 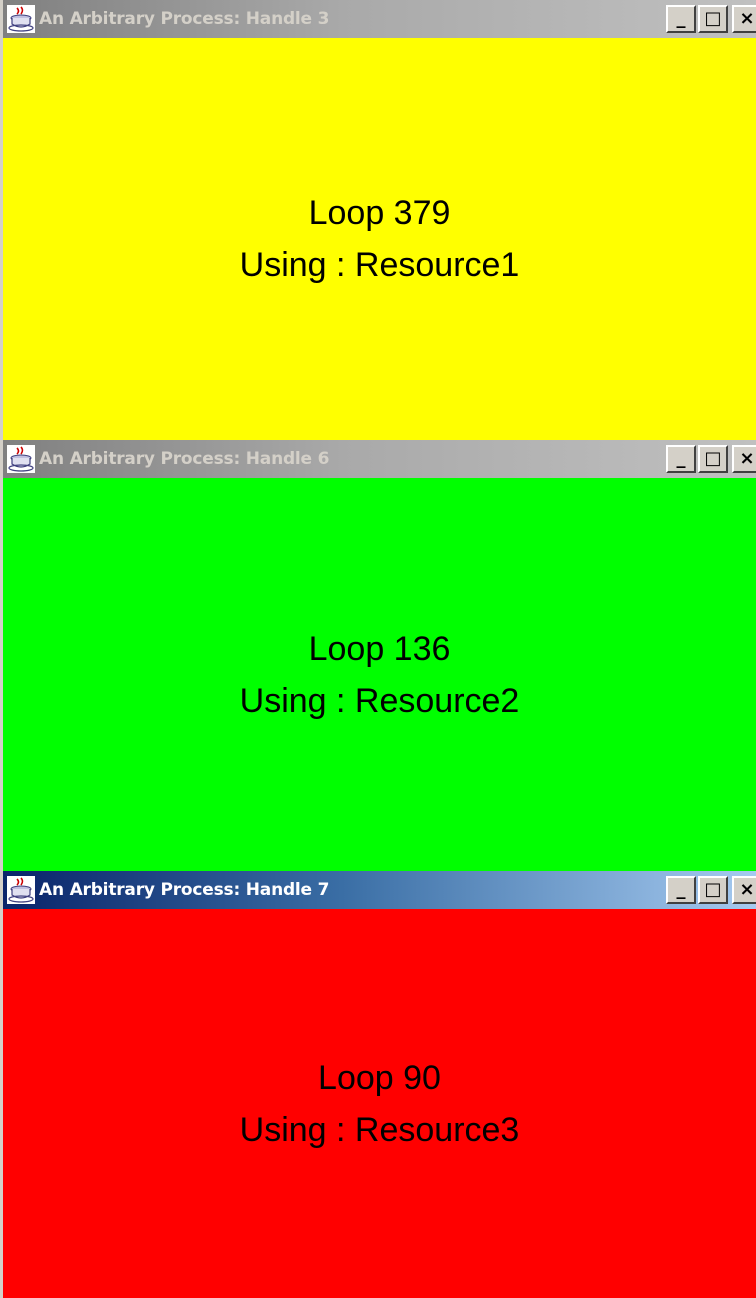 I want to click on resource-label: Using : Resource2, so click(x=379, y=700).